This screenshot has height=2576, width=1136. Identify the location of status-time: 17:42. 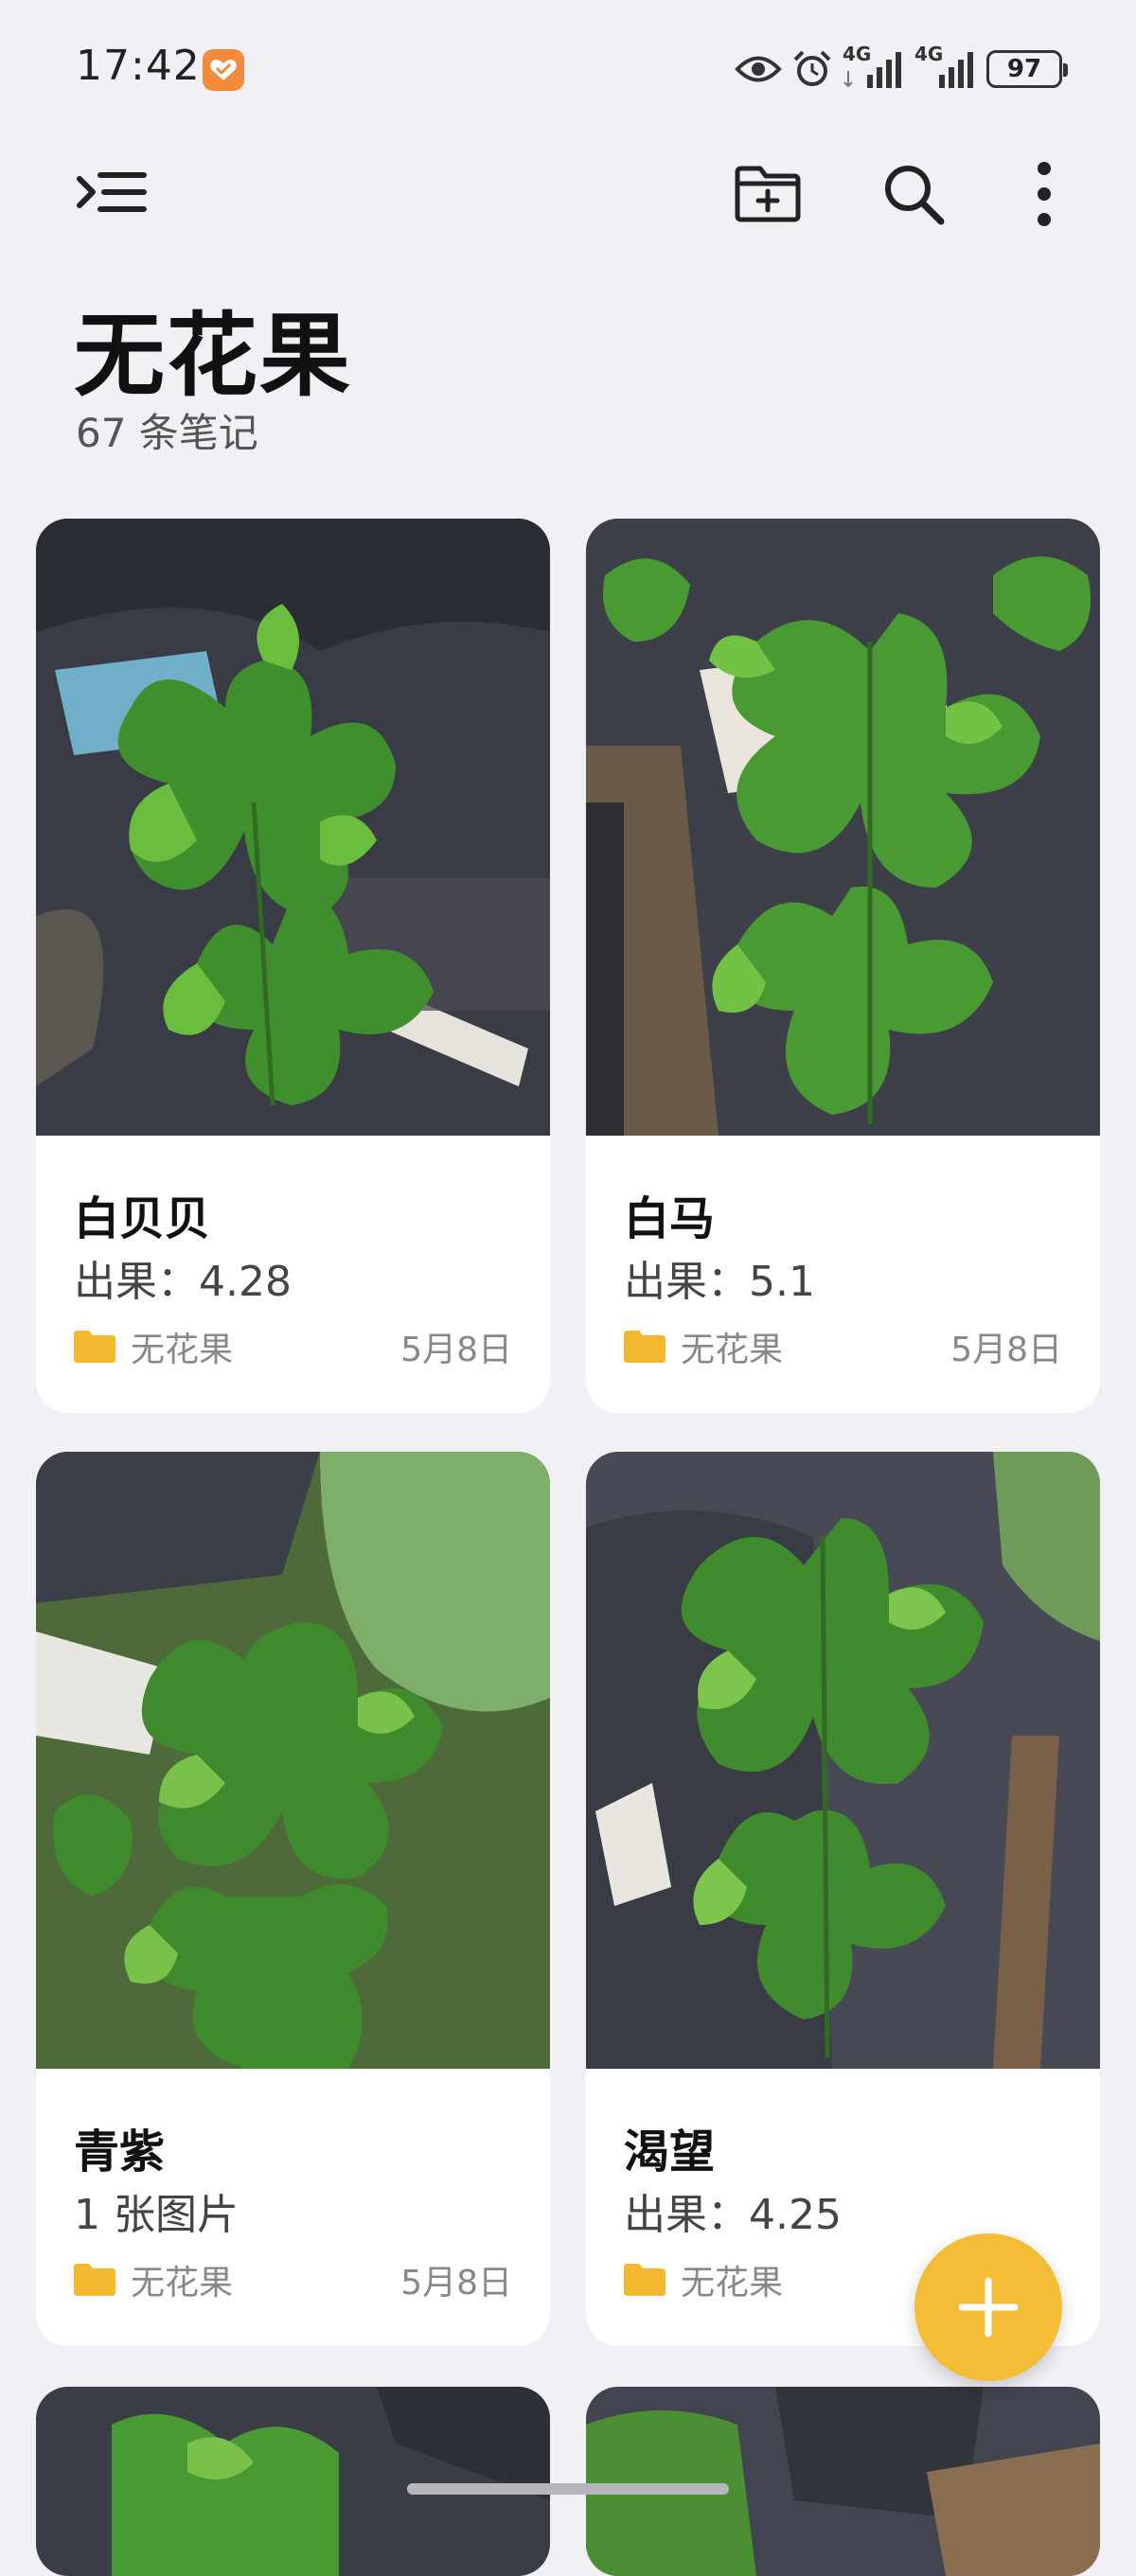
(138, 66).